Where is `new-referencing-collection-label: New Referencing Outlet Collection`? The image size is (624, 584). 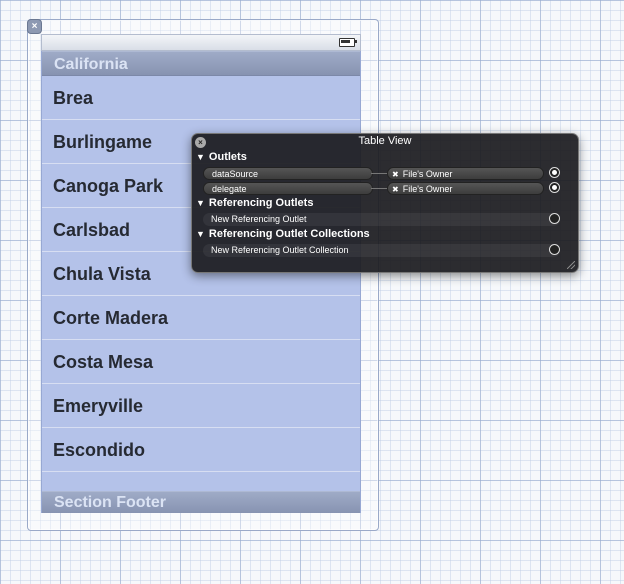 new-referencing-collection-label: New Referencing Outlet Collection is located at coordinates (280, 250).